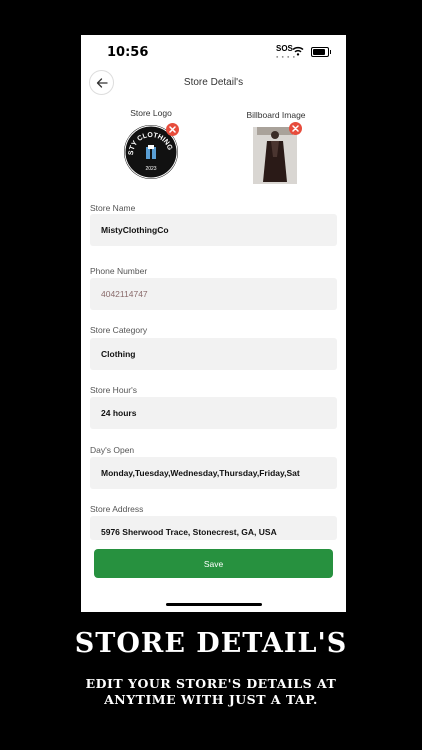 The height and width of the screenshot is (750, 422). I want to click on billboard-photo, so click(275, 155).